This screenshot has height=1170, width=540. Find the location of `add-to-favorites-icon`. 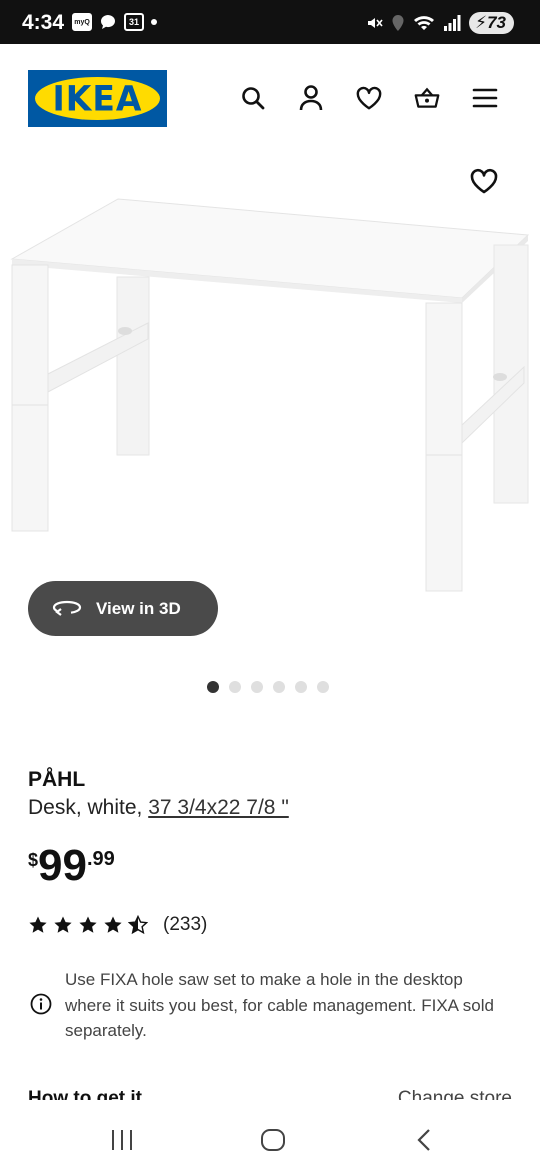

add-to-favorites-icon is located at coordinates (484, 181).